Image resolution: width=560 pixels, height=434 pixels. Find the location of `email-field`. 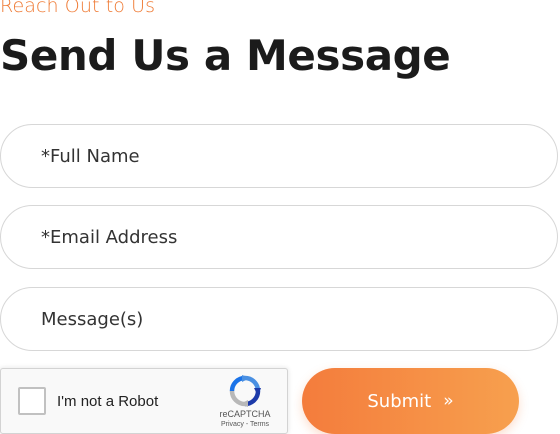

email-field is located at coordinates (279, 237).